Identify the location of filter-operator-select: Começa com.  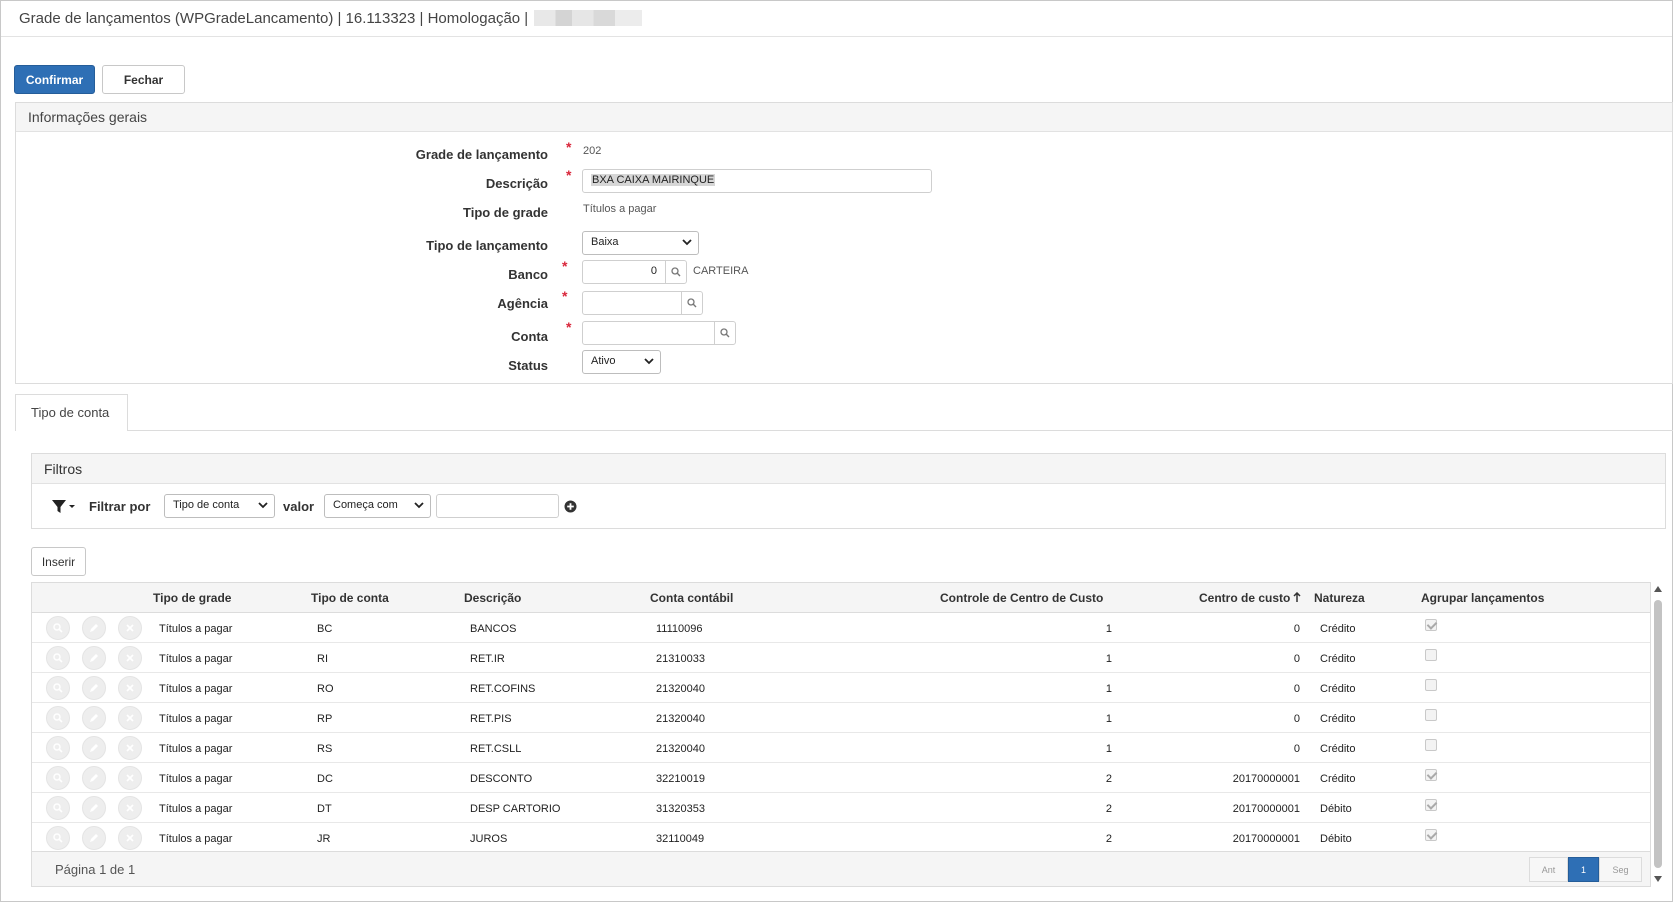
(377, 506).